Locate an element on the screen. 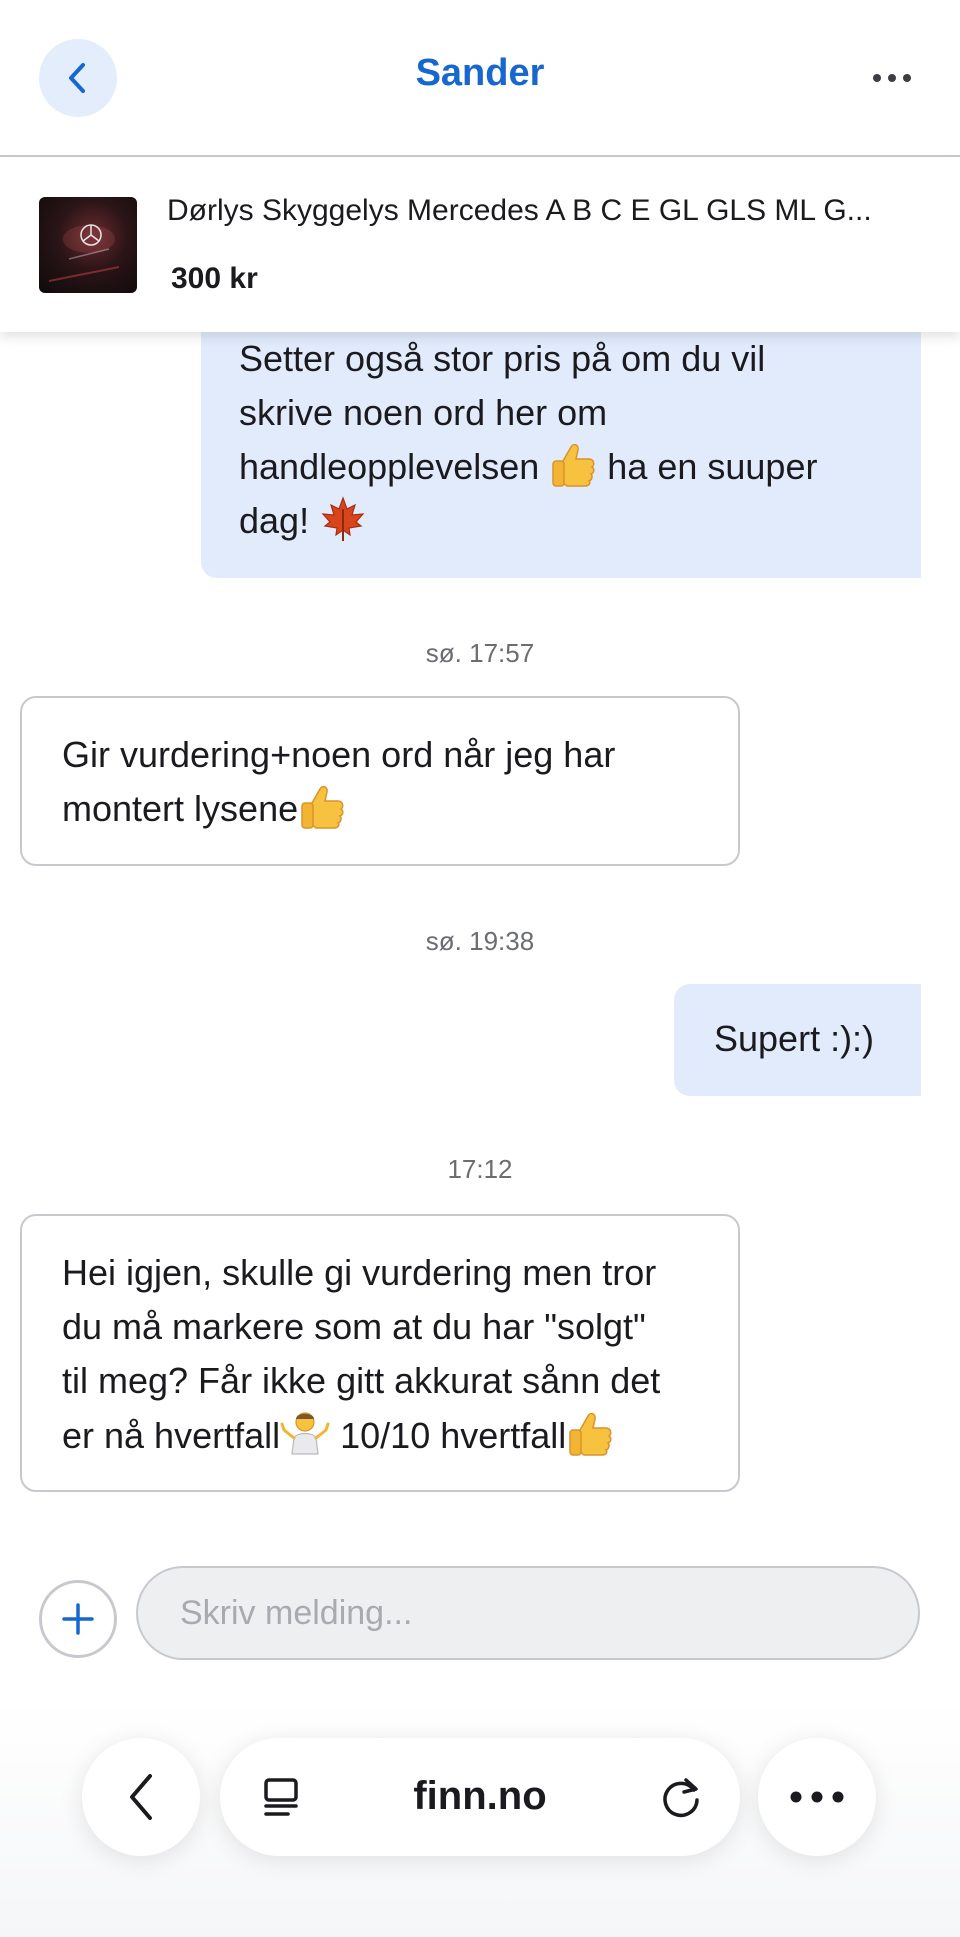  maple-leaf-icon is located at coordinates (343, 521).